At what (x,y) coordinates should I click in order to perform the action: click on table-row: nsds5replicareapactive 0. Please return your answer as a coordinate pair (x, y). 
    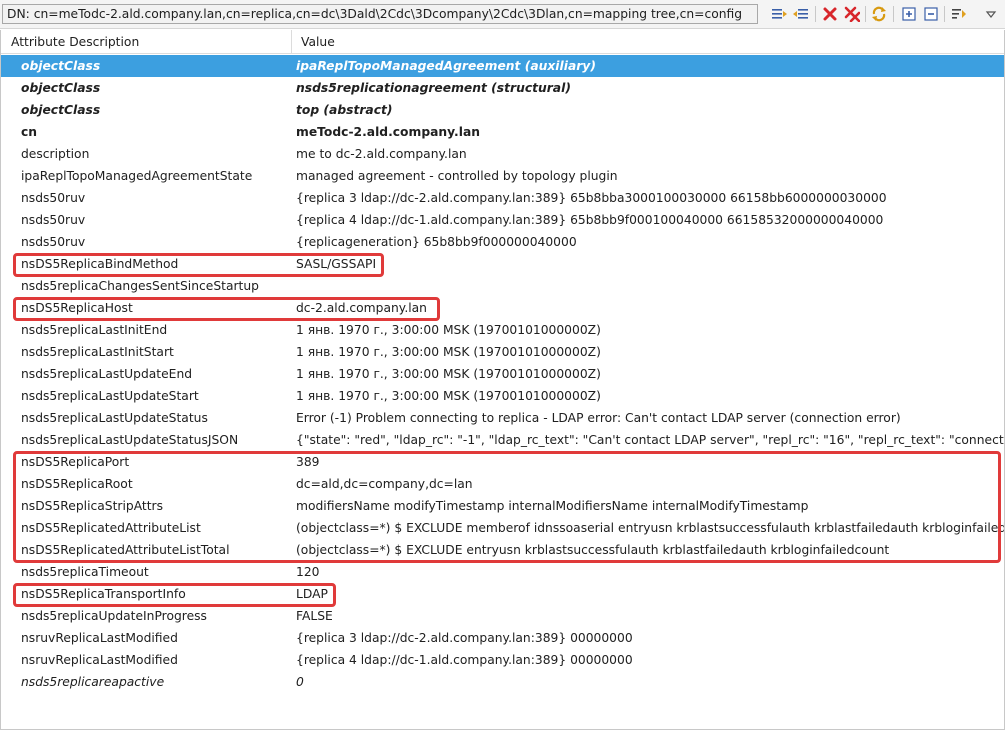
    Looking at the image, I should click on (502, 682).